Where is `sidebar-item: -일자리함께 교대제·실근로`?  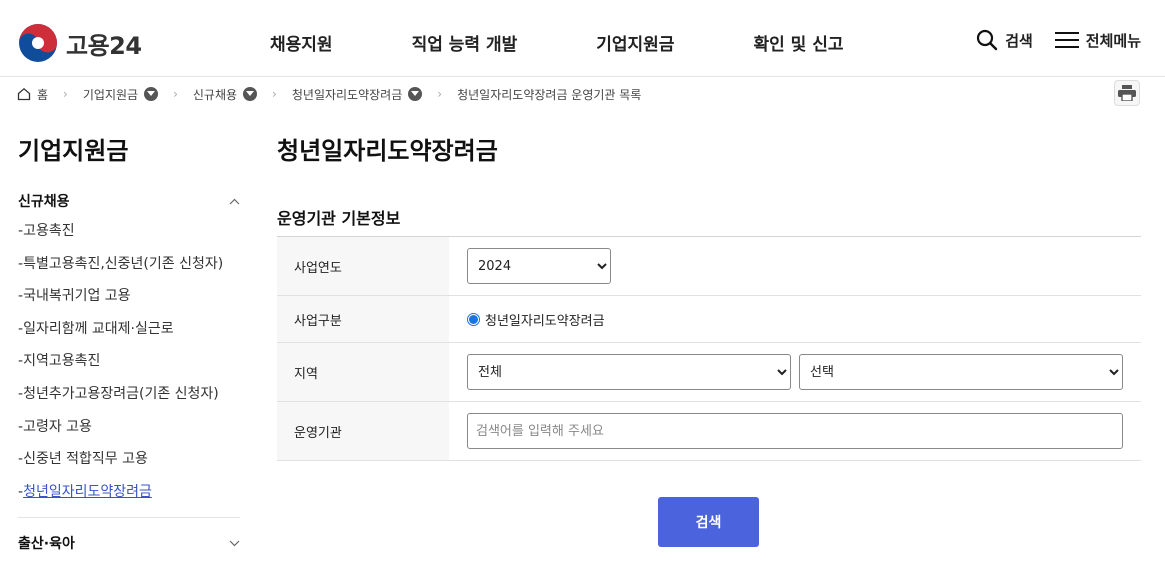
sidebar-item: -일자리함께 교대제·실근로 is located at coordinates (120, 336).